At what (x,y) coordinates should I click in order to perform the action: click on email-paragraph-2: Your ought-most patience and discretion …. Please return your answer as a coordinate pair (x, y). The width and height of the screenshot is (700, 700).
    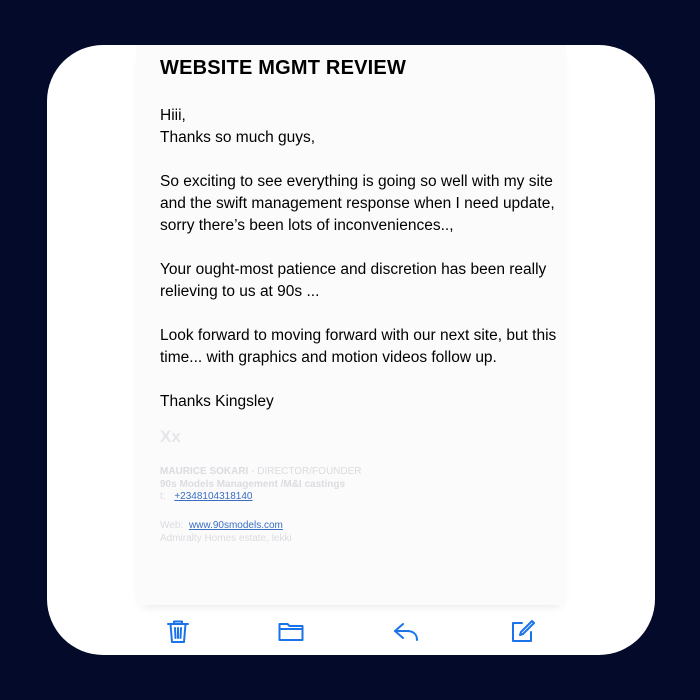
    Looking at the image, I should click on (353, 280).